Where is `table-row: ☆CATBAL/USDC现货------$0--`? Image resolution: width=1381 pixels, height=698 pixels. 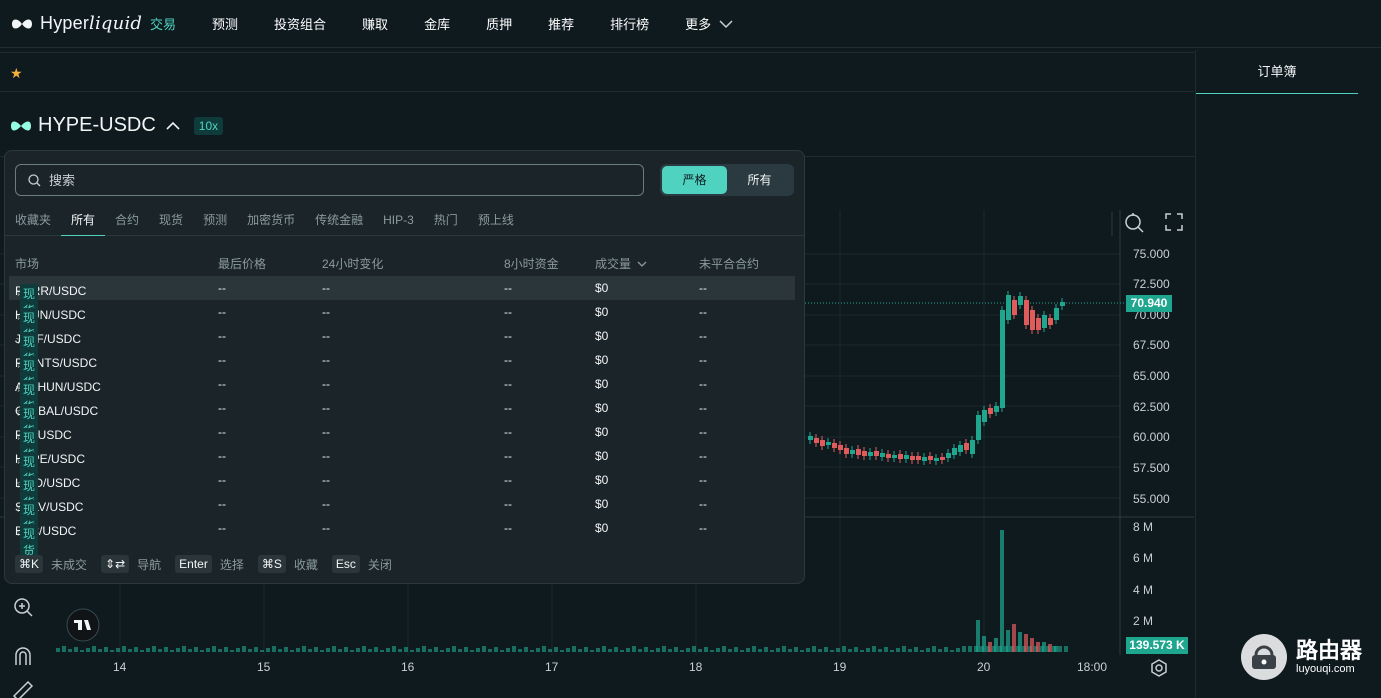
table-row: ☆CATBAL/USDC现货------$0-- is located at coordinates (402, 418).